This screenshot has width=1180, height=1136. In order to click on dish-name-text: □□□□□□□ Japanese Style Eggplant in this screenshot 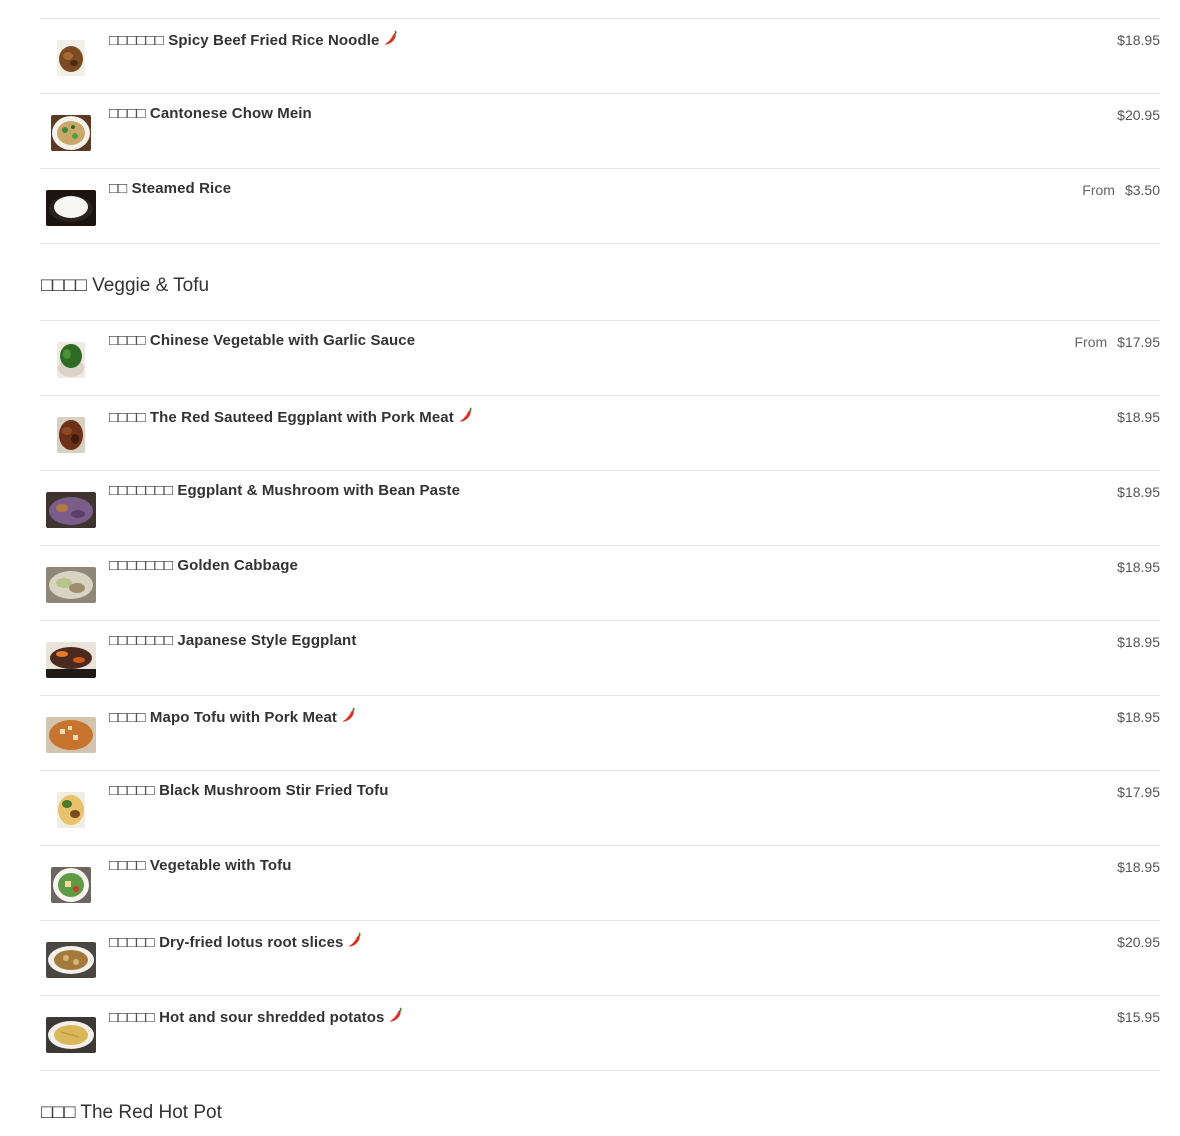, I will do `click(233, 640)`.